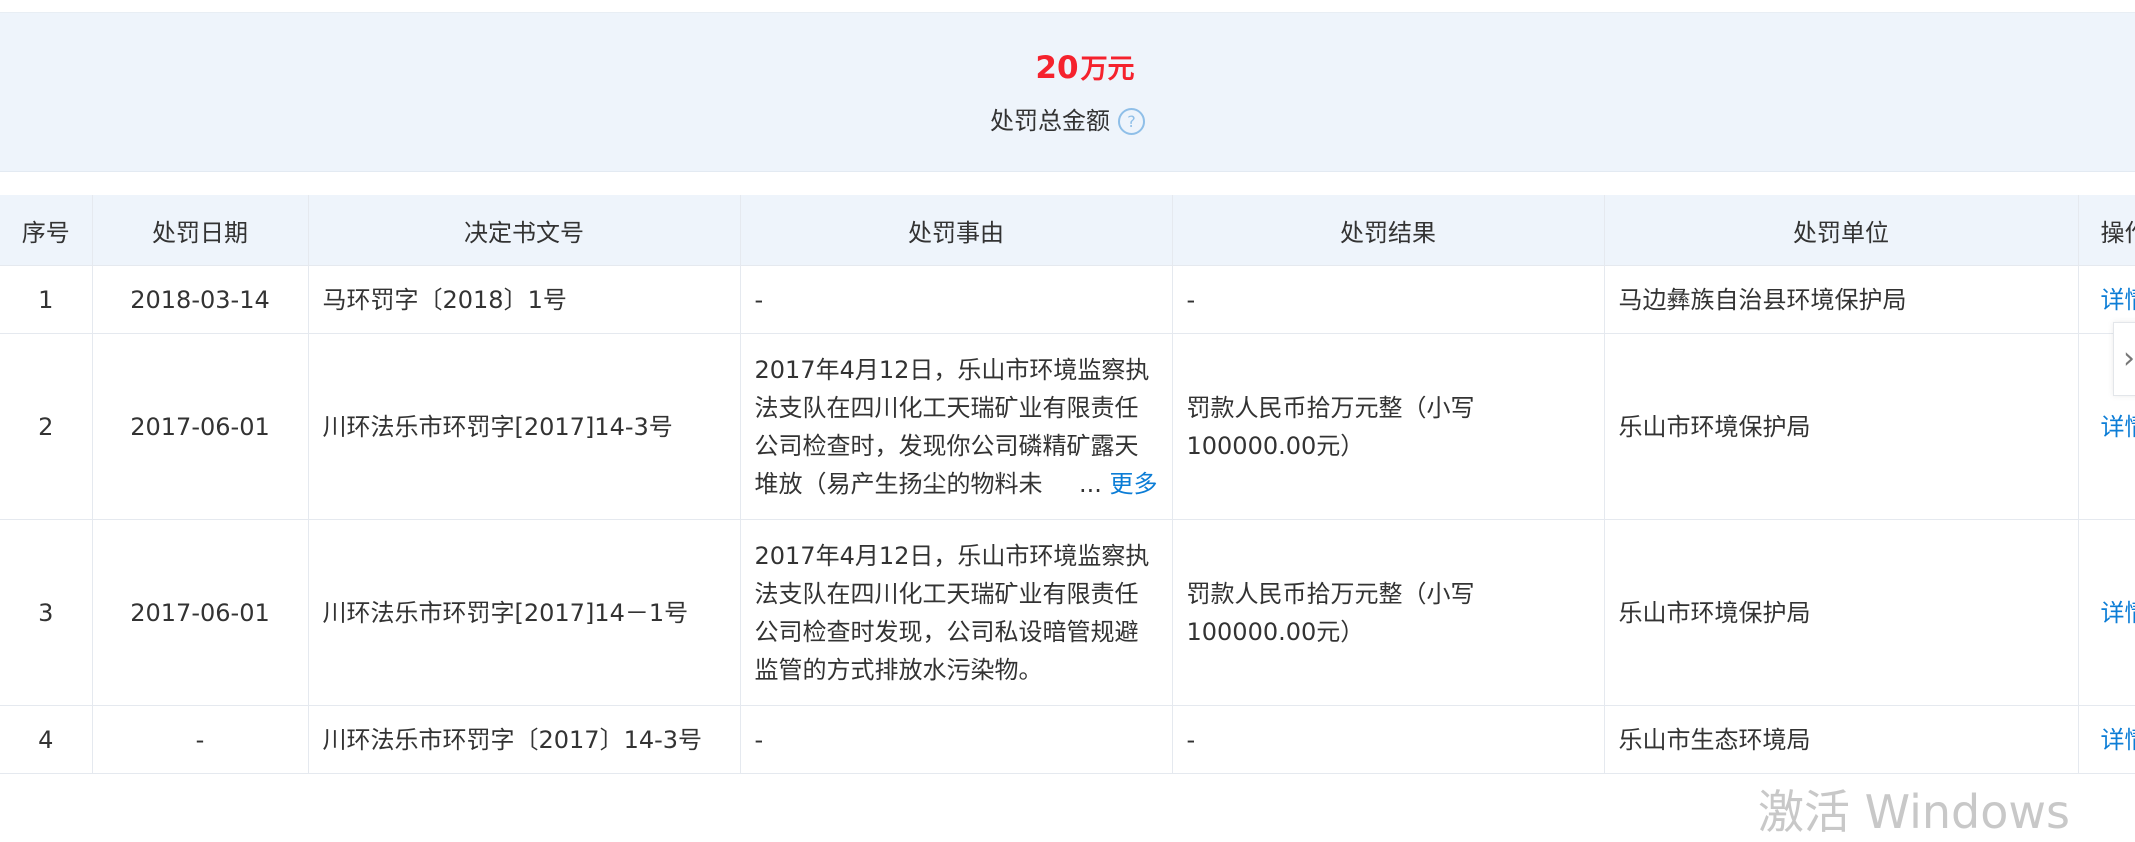 The height and width of the screenshot is (842, 2135). What do you see at coordinates (956, 230) in the screenshot?
I see `header-reason: 处罚事由` at bounding box center [956, 230].